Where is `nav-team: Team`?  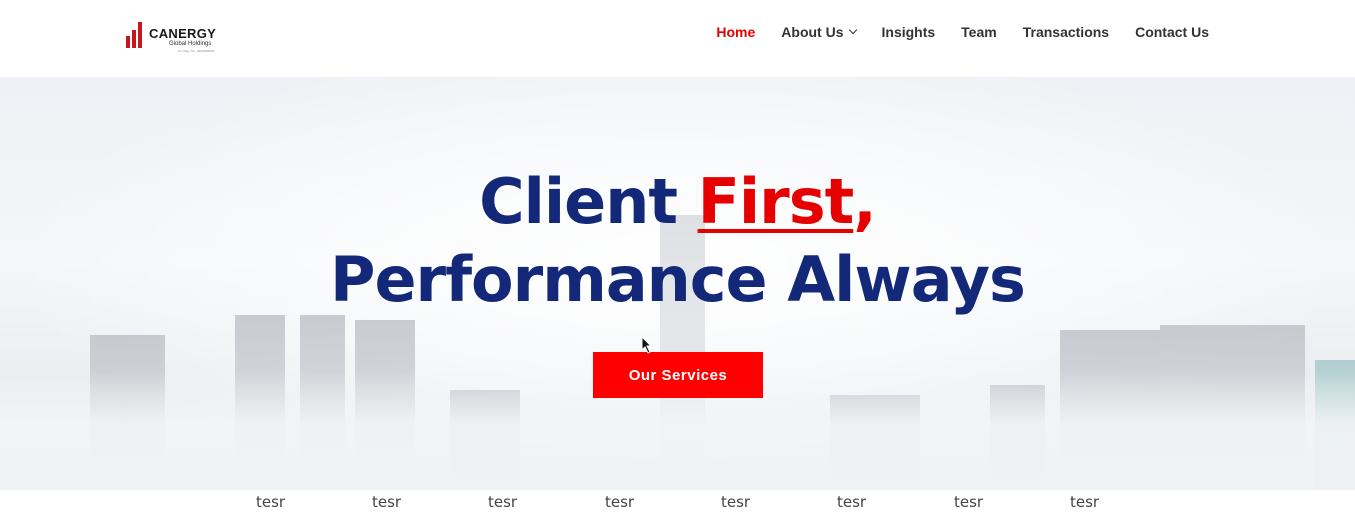 nav-team: Team is located at coordinates (979, 32).